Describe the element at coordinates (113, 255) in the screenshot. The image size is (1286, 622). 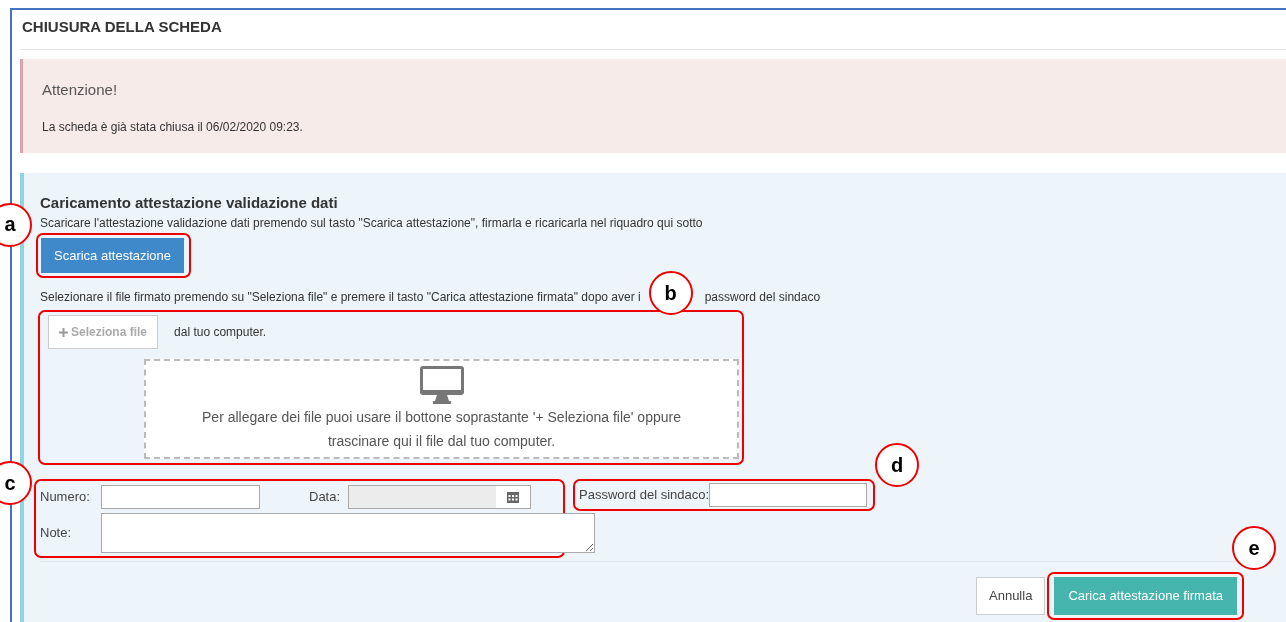
I see `download-button: Scarica attestazione` at that location.